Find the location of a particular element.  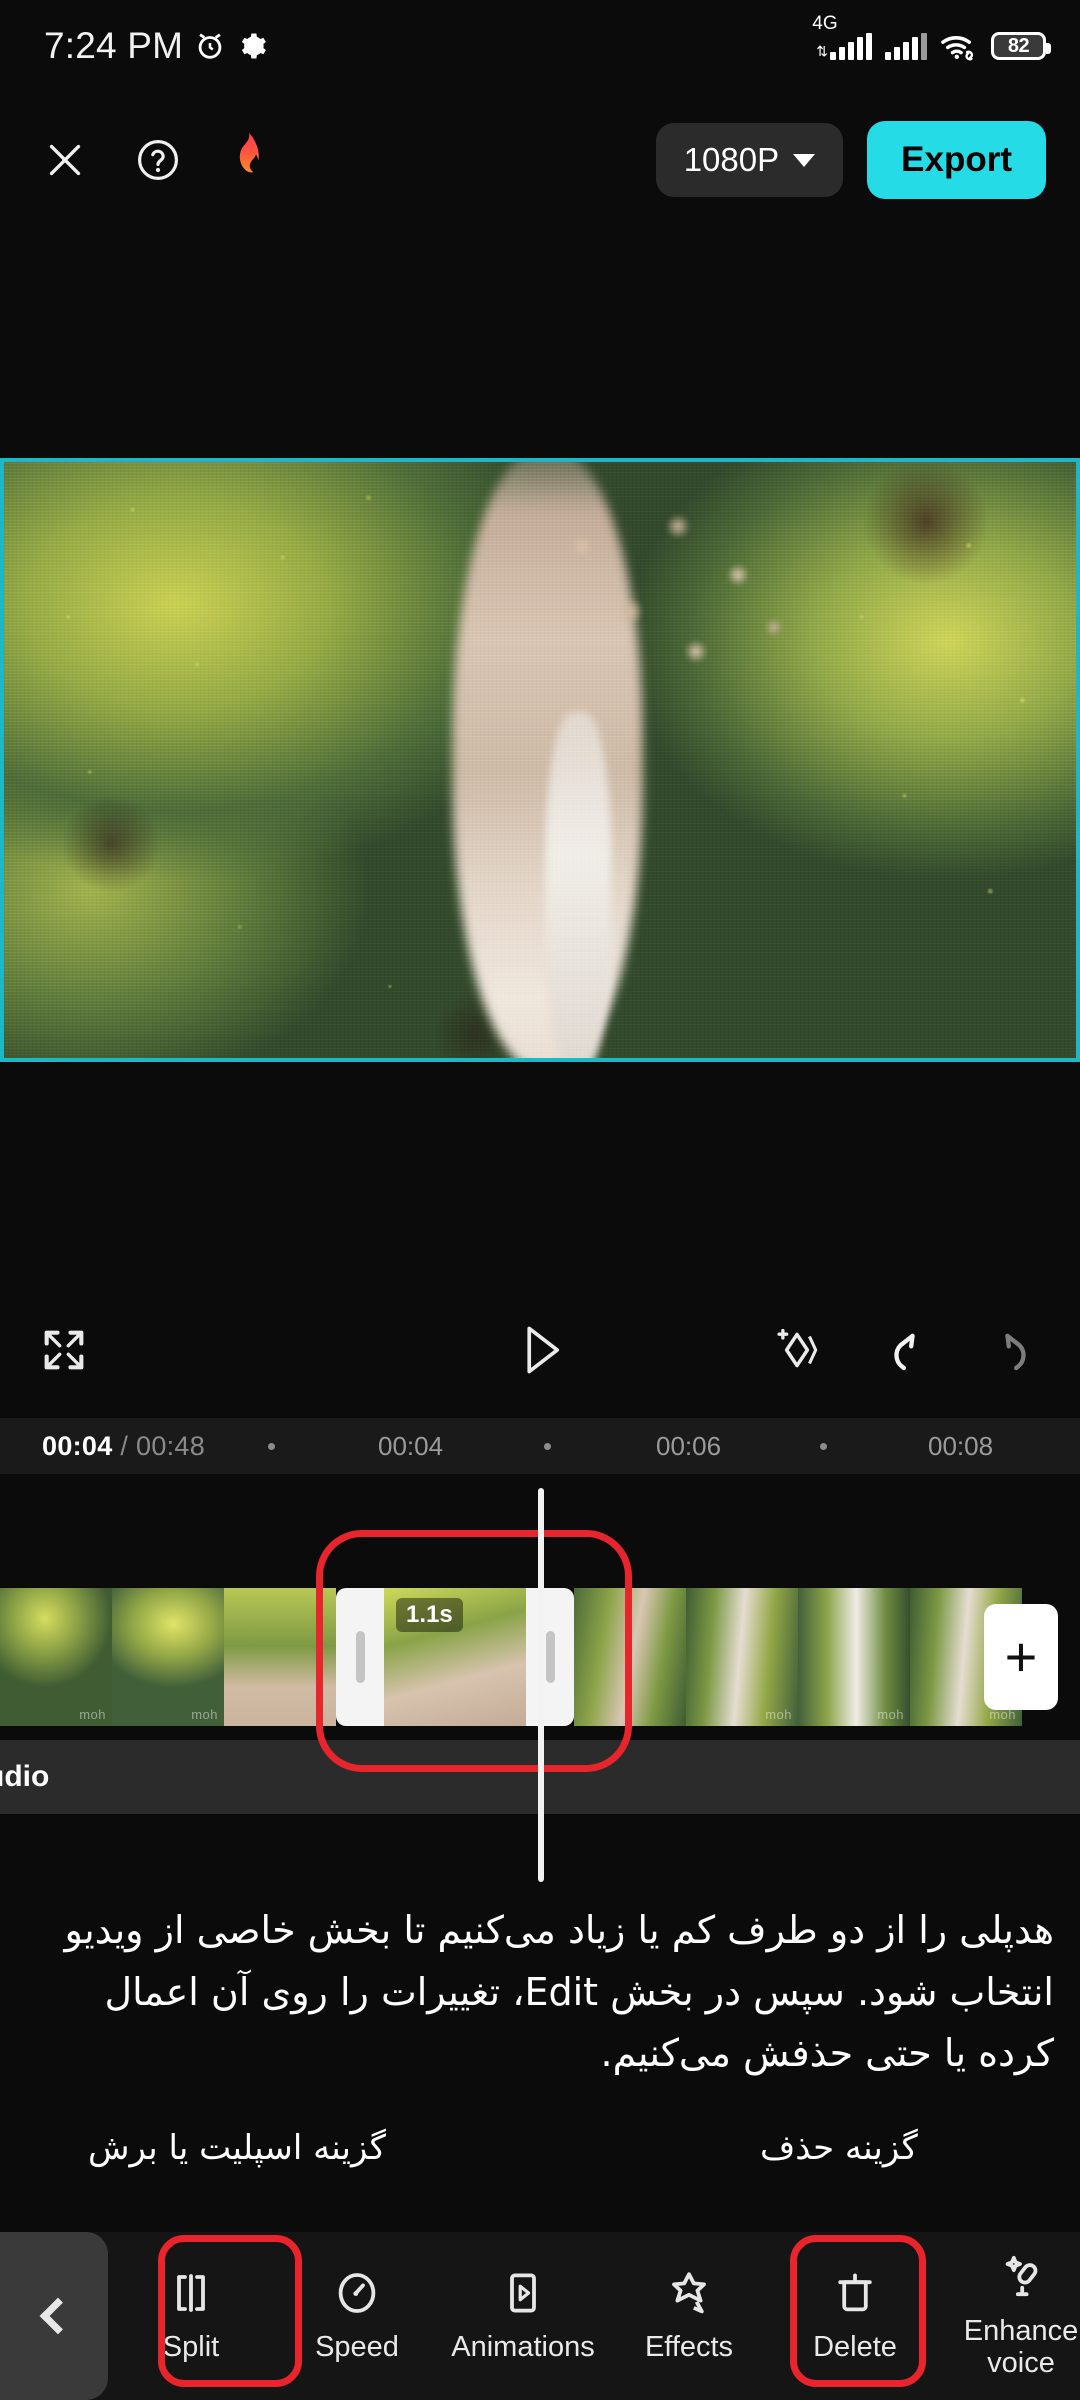

timeline-time-readout: 00:04 / 00:48 is located at coordinates (123, 1446).